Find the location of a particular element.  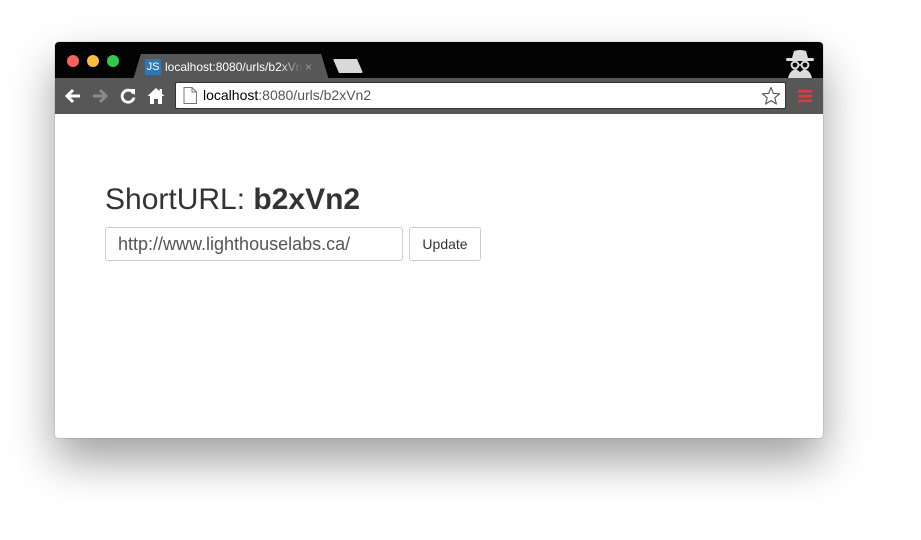

address-bar: localhost:8080/urls/b2xVn2 is located at coordinates (480, 95).